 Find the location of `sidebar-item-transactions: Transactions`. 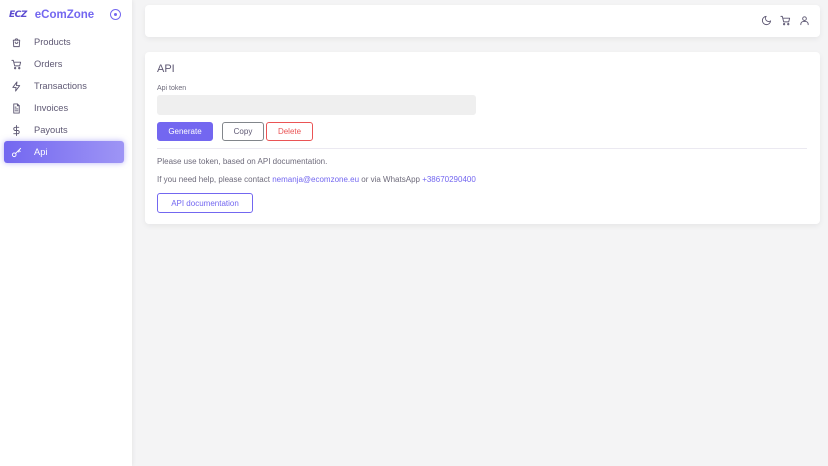

sidebar-item-transactions: Transactions is located at coordinates (64, 86).